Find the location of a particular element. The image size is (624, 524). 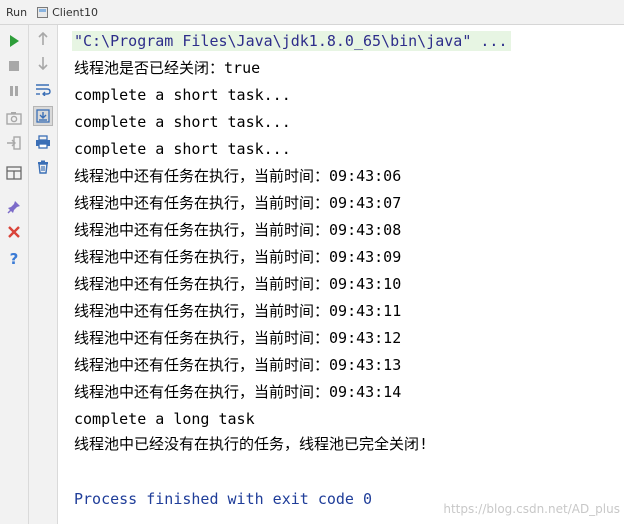

down-arrow-icon is located at coordinates (43, 63).